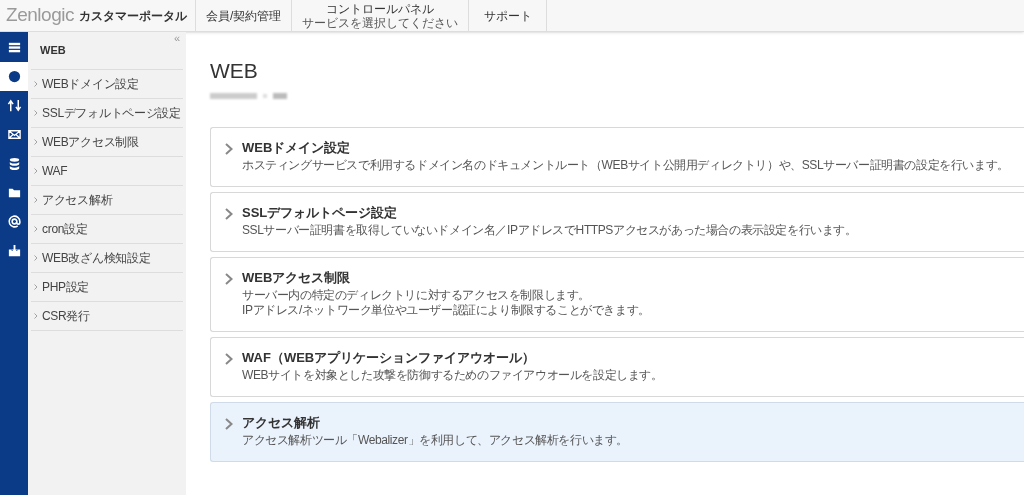 The width and height of the screenshot is (1024, 495). Describe the element at coordinates (107, 113) in the screenshot. I see `sidebar-item: SSLデフォルトページ設定` at that location.